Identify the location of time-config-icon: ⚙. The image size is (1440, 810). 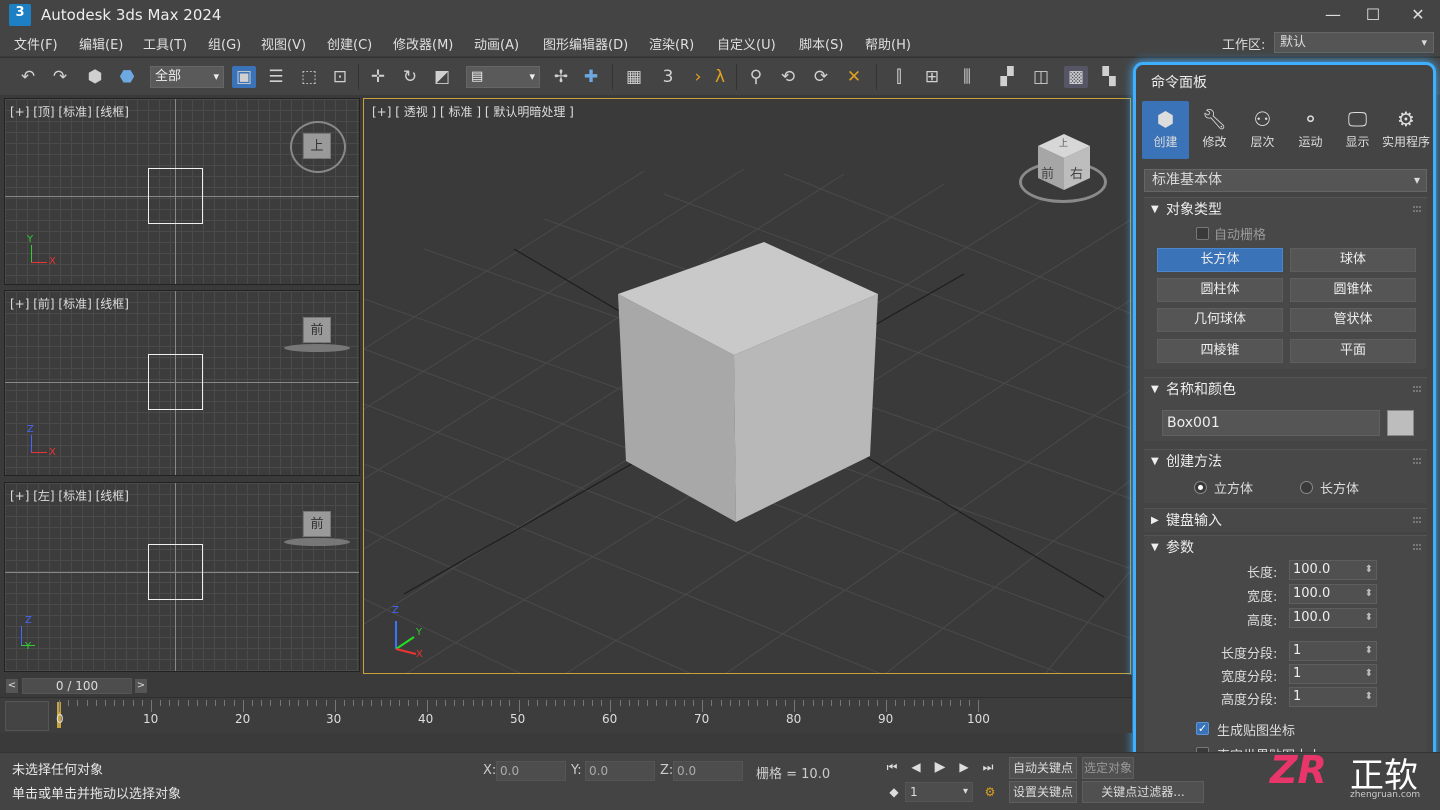
(990, 792).